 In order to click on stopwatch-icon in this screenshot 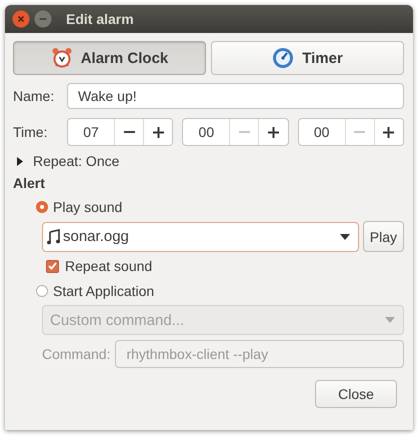, I will do `click(283, 58)`.